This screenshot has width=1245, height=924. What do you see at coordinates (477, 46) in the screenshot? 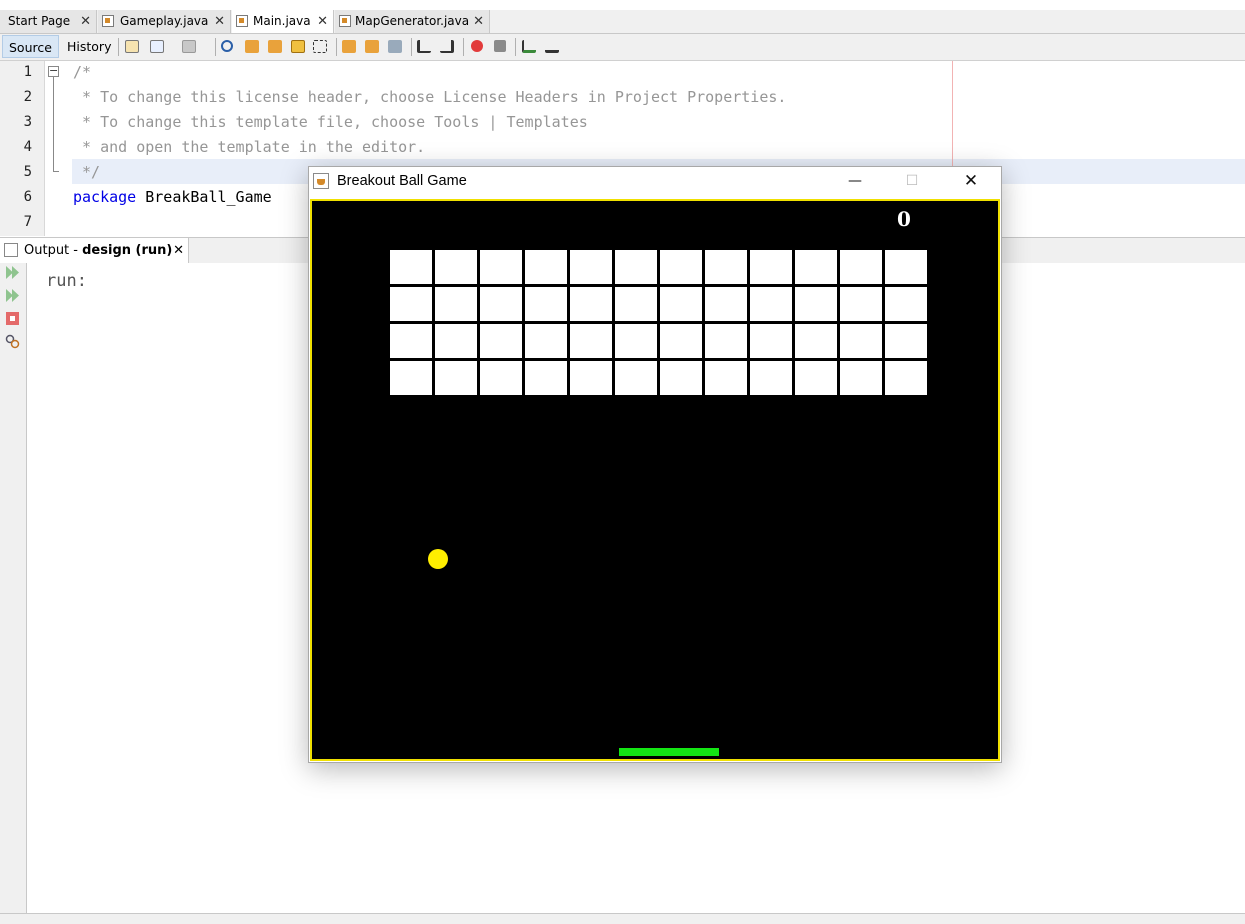
I see `record-macro-icon` at bounding box center [477, 46].